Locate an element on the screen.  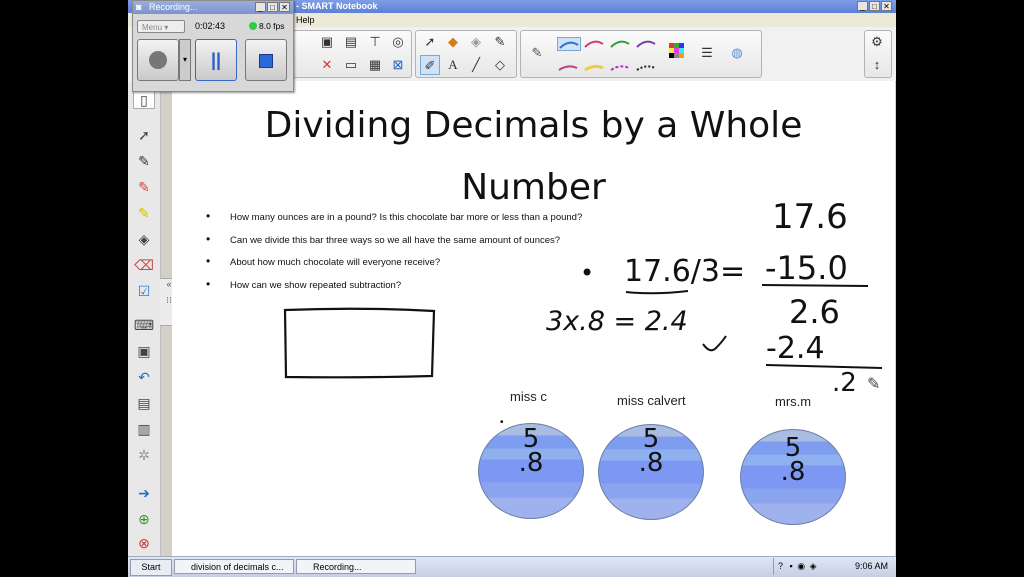
delete-icon: ✕ is located at coordinates (327, 65).